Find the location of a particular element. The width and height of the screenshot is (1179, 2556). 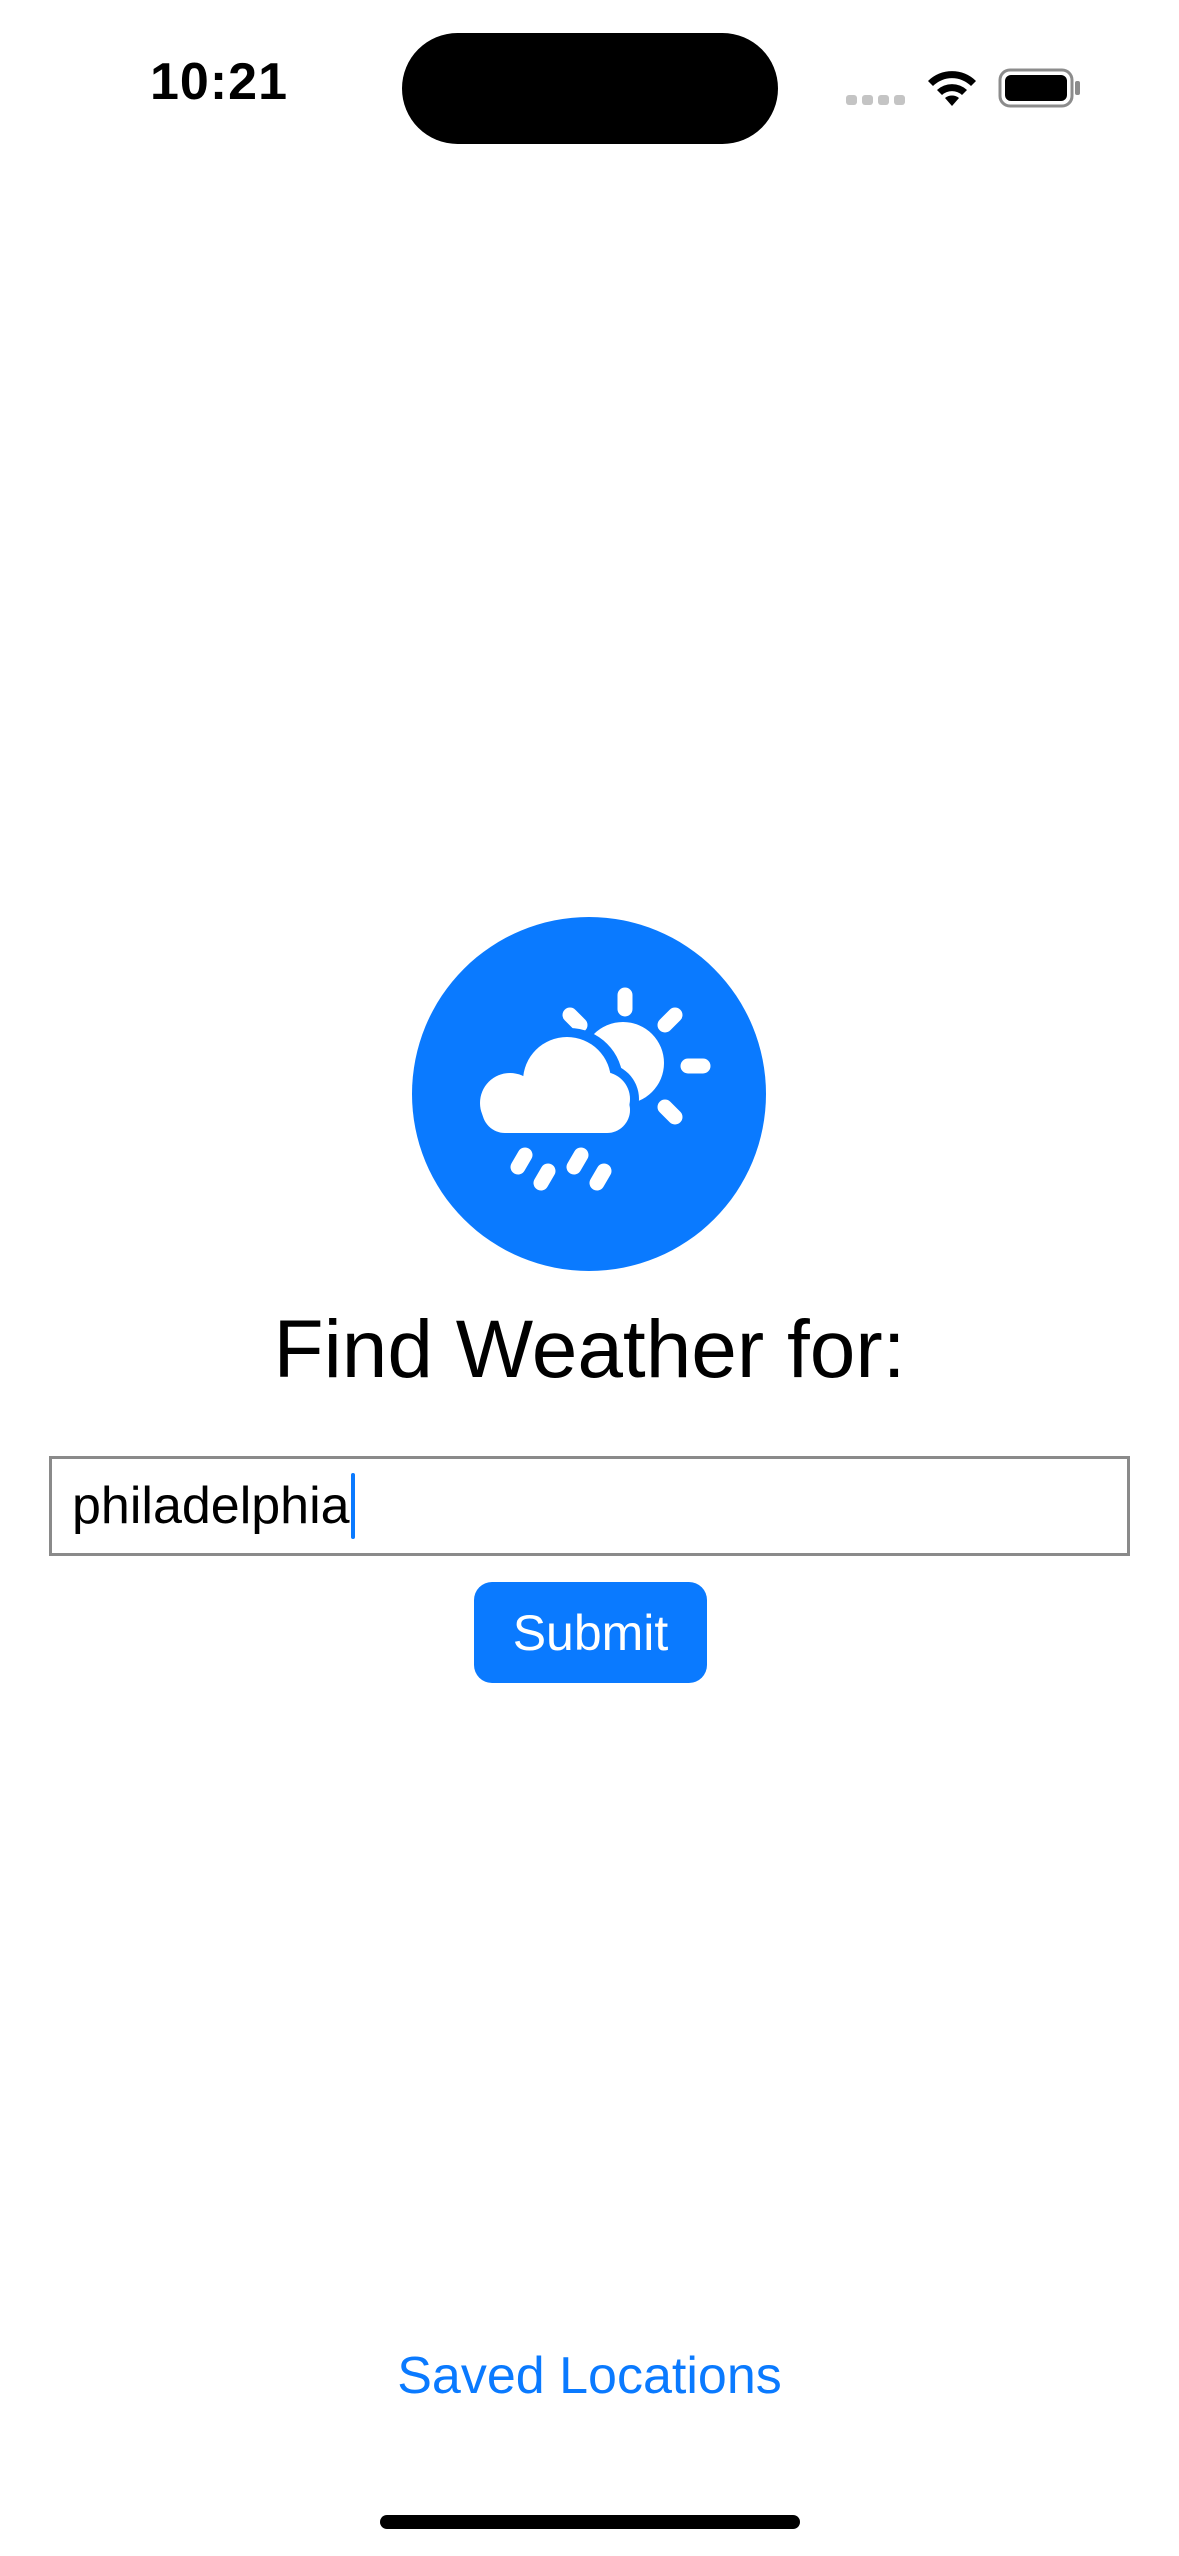

city-search-input: philadelphia is located at coordinates (589, 1506).